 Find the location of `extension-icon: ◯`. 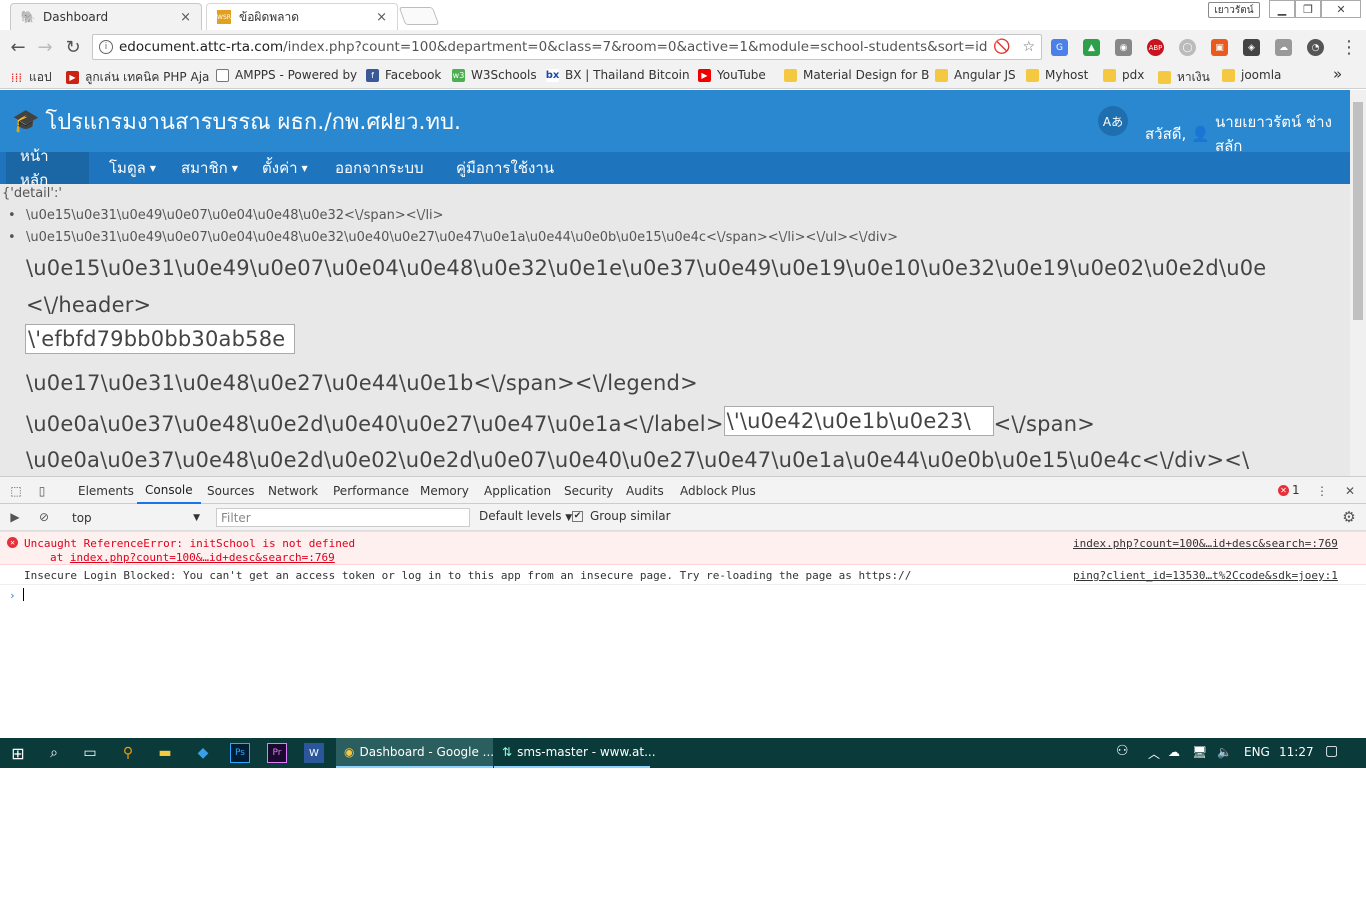

extension-icon: ◯ is located at coordinates (1187, 47).